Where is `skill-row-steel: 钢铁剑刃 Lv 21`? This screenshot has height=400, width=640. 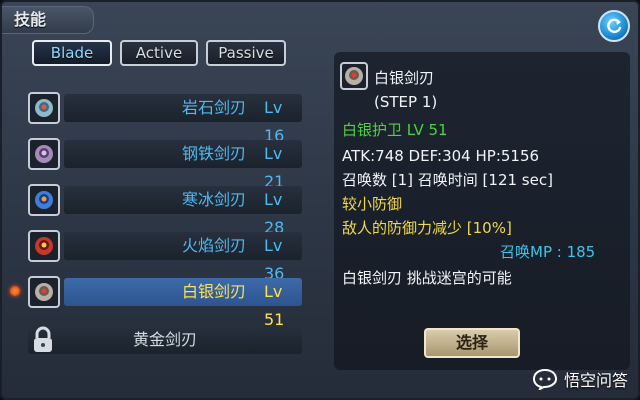
skill-row-steel: 钢铁剑刃 Lv 21 is located at coordinates (166, 164).